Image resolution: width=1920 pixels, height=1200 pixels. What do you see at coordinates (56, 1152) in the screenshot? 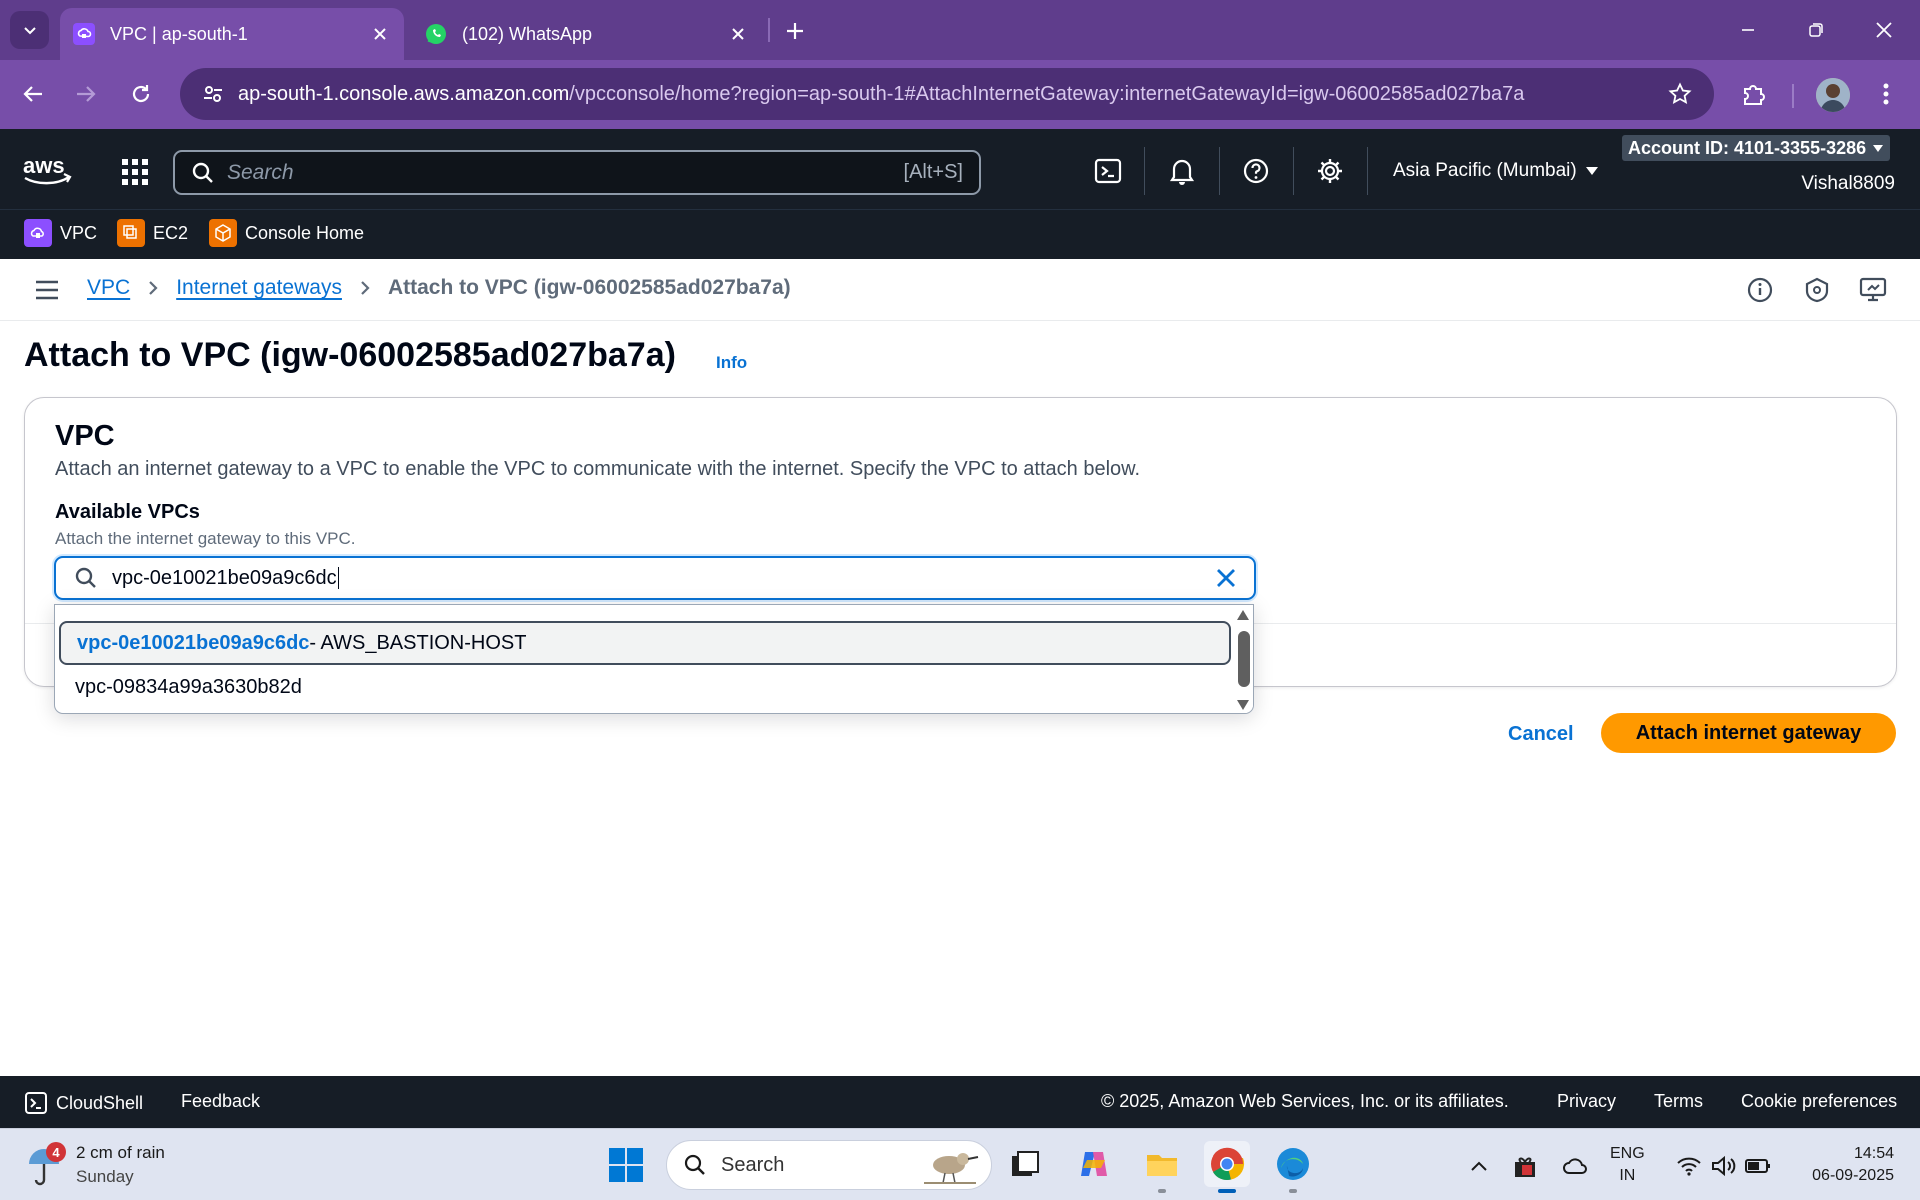
I see `weather-badge: 4` at bounding box center [56, 1152].